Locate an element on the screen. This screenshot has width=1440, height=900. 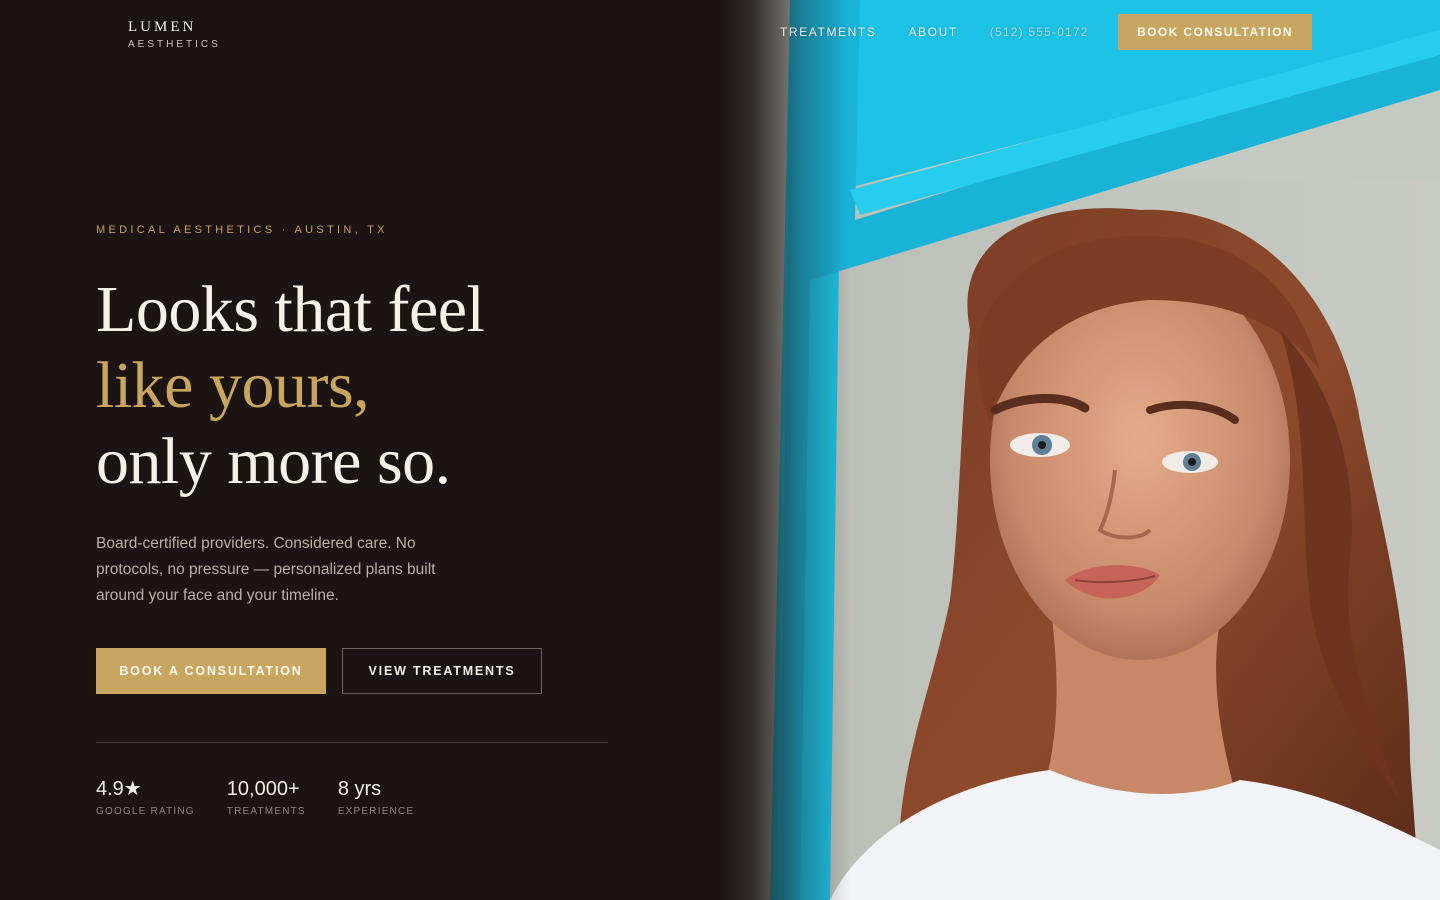
headline-line-1: Looks that feel is located at coordinates (290, 309).